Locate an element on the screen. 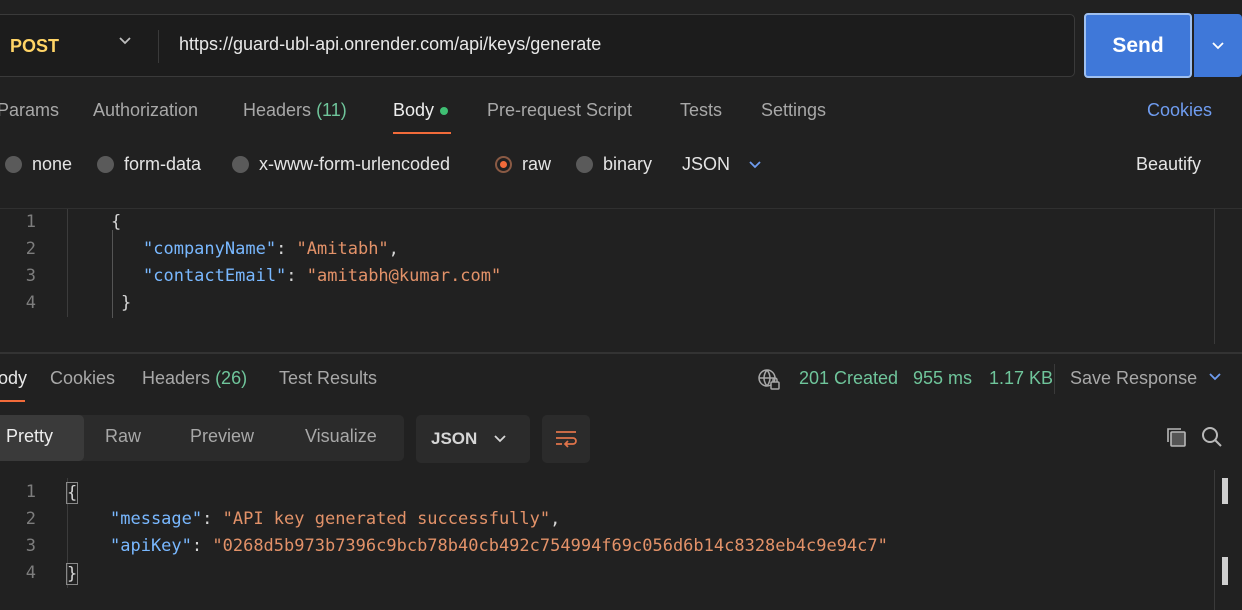 The image size is (1242, 610). tab-authorization: Authorization is located at coordinates (145, 110).